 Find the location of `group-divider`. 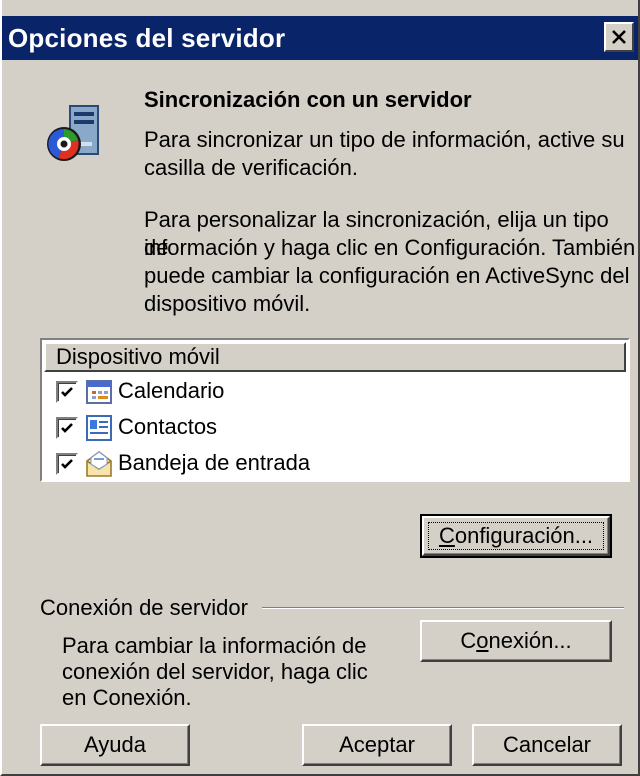

group-divider is located at coordinates (443, 608).